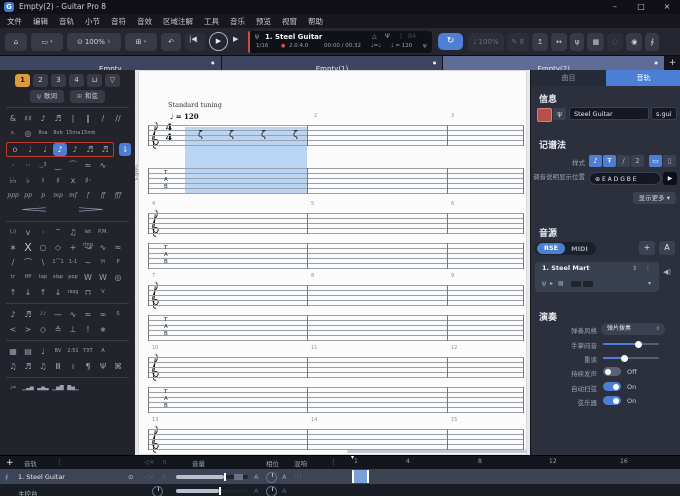 This screenshot has height=496, width=680. Describe the element at coordinates (75, 149) in the screenshot. I see `sixteenth-note-button: ♪` at that location.